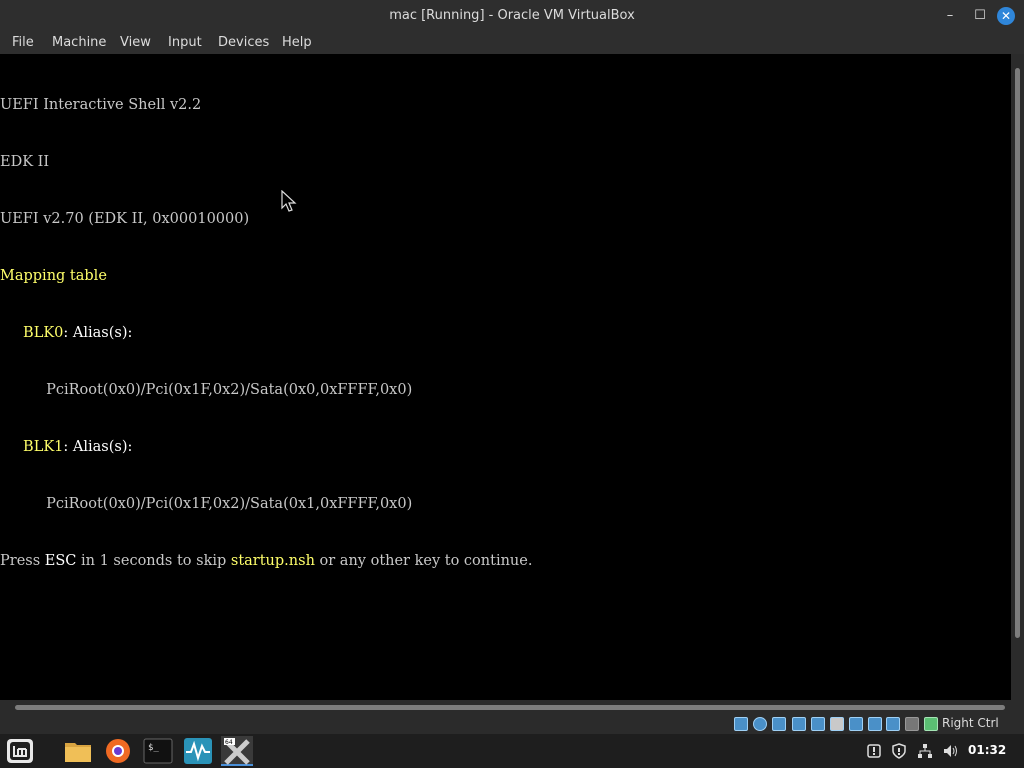 The width and height of the screenshot is (1024, 768). What do you see at coordinates (931, 724) in the screenshot?
I see `keyboard-icon` at bounding box center [931, 724].